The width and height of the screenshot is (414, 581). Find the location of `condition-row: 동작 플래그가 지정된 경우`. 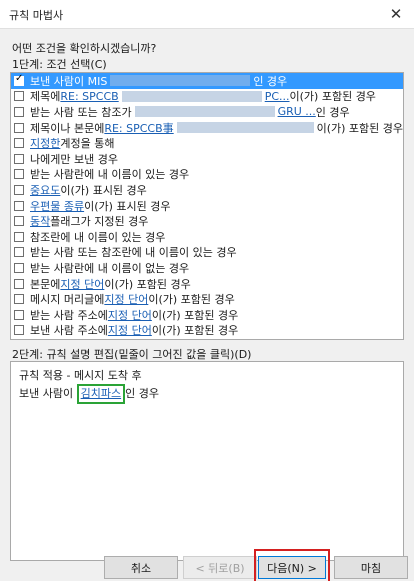

condition-row: 동작 플래그가 지정된 경우 is located at coordinates (207, 221).